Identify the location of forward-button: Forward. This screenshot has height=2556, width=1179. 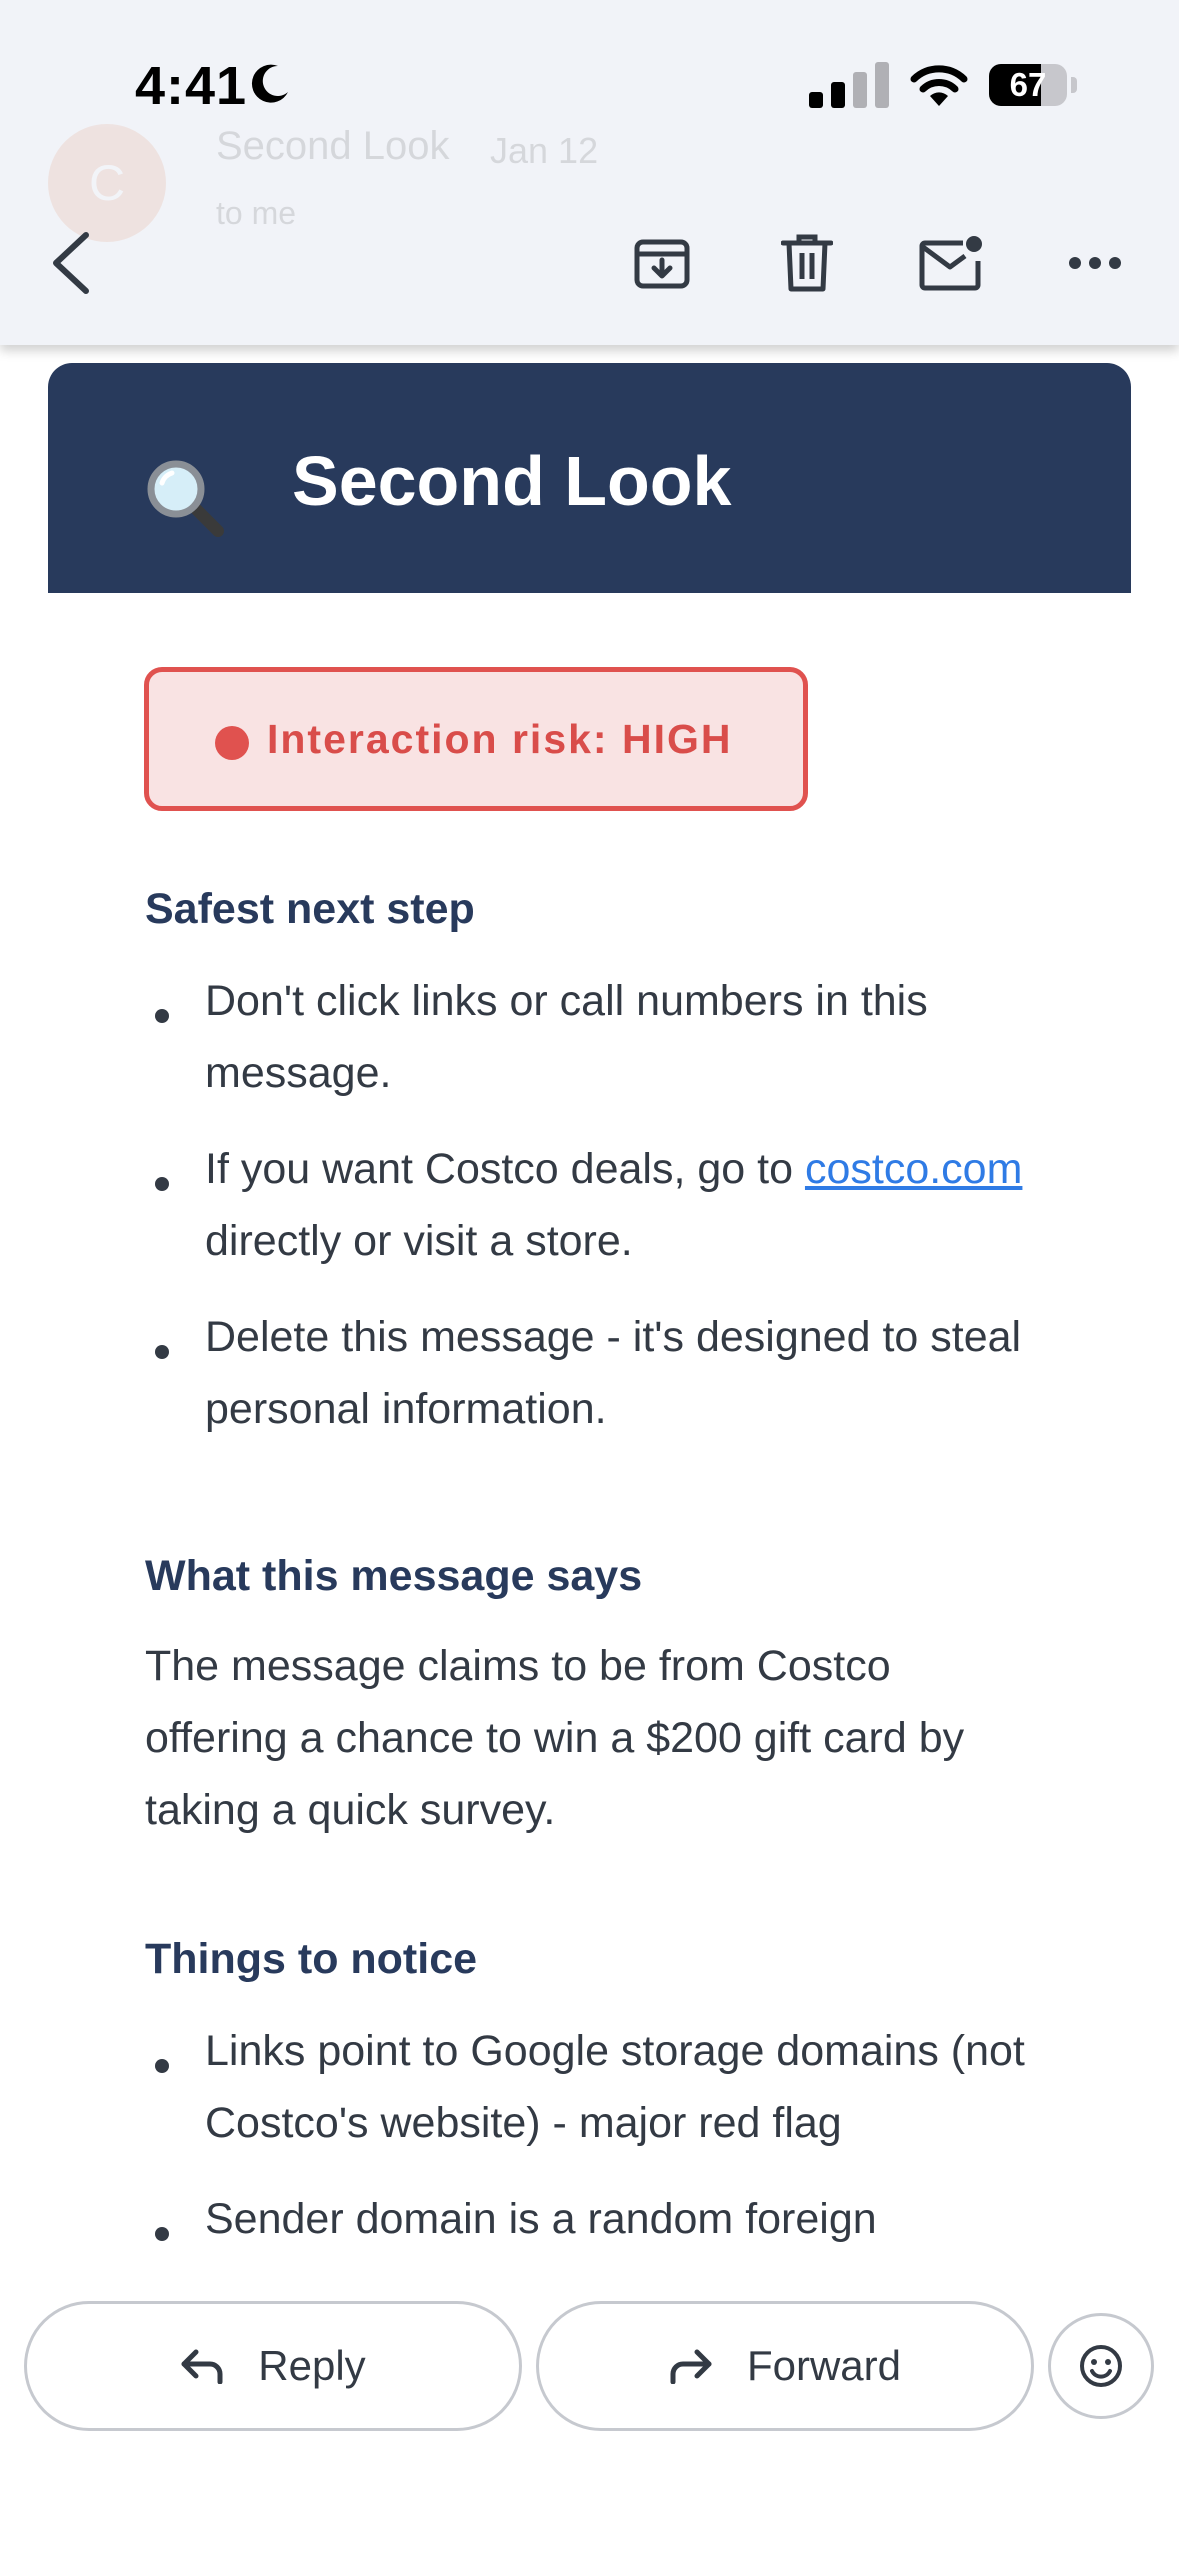
(785, 2366).